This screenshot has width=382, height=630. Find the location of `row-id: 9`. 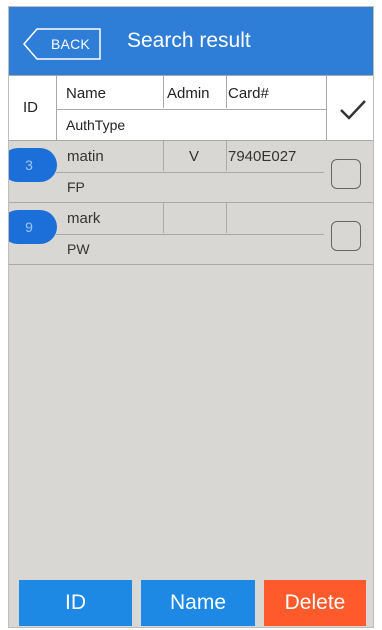

row-id: 9 is located at coordinates (29, 227).